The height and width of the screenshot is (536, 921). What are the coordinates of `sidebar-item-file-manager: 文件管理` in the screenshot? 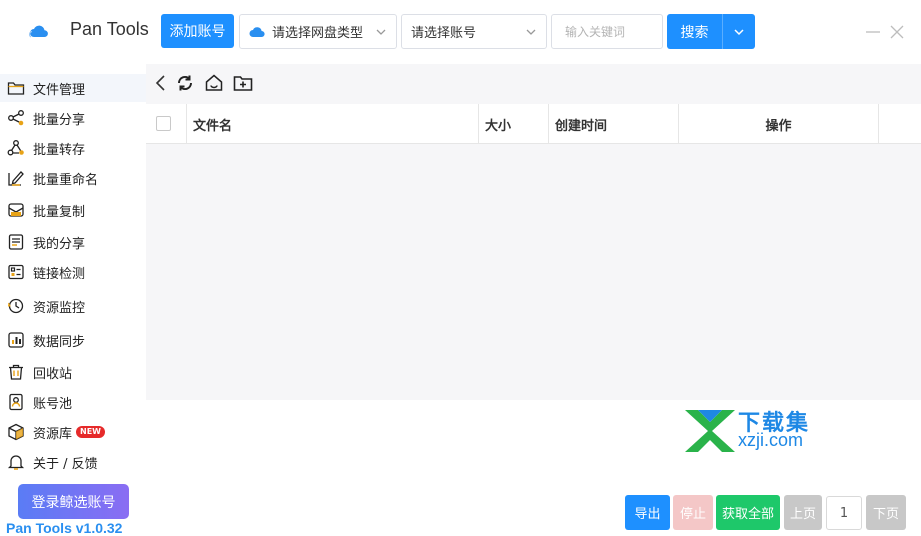 It's located at (73, 88).